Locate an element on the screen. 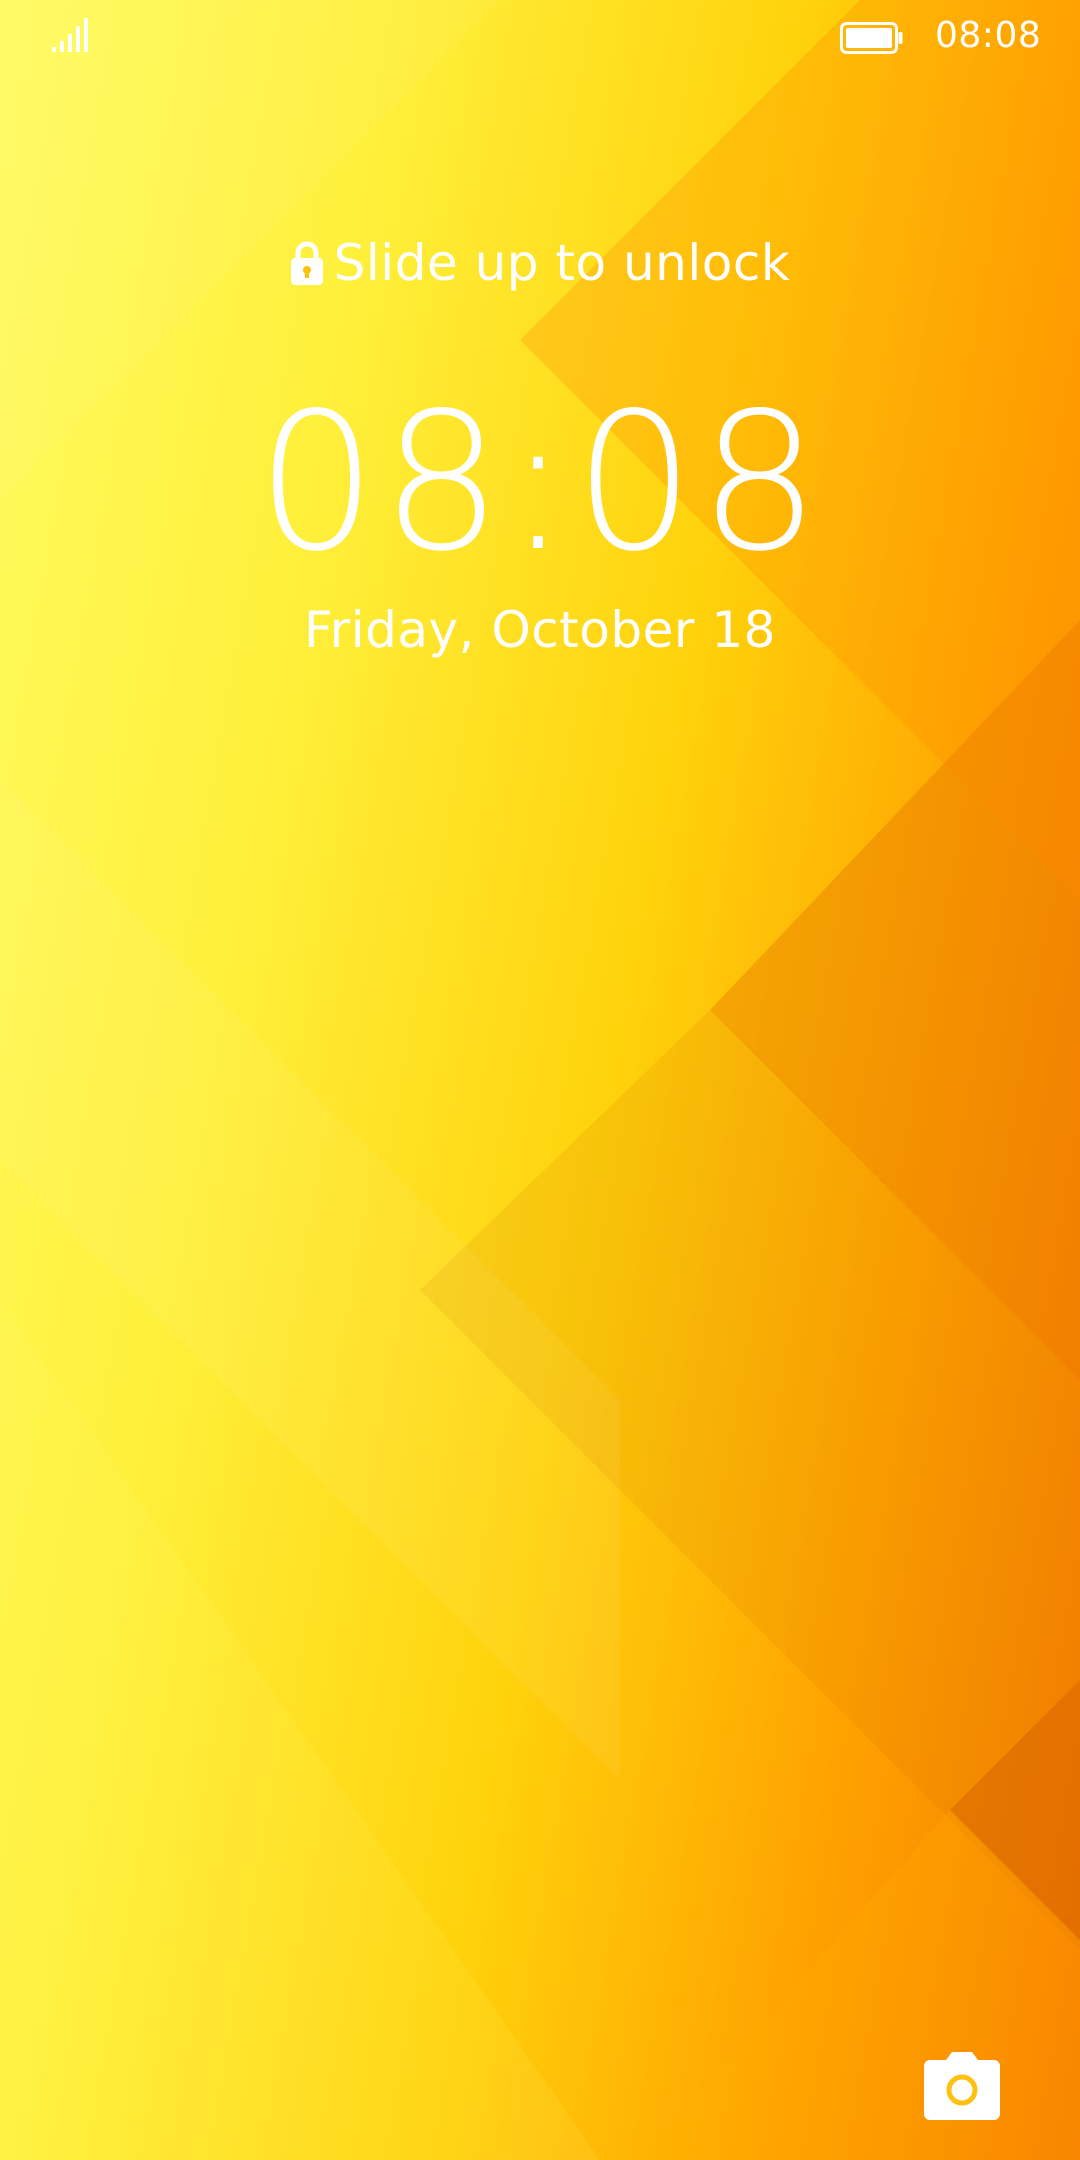 The width and height of the screenshot is (1080, 2160). lock-icon is located at coordinates (306, 263).